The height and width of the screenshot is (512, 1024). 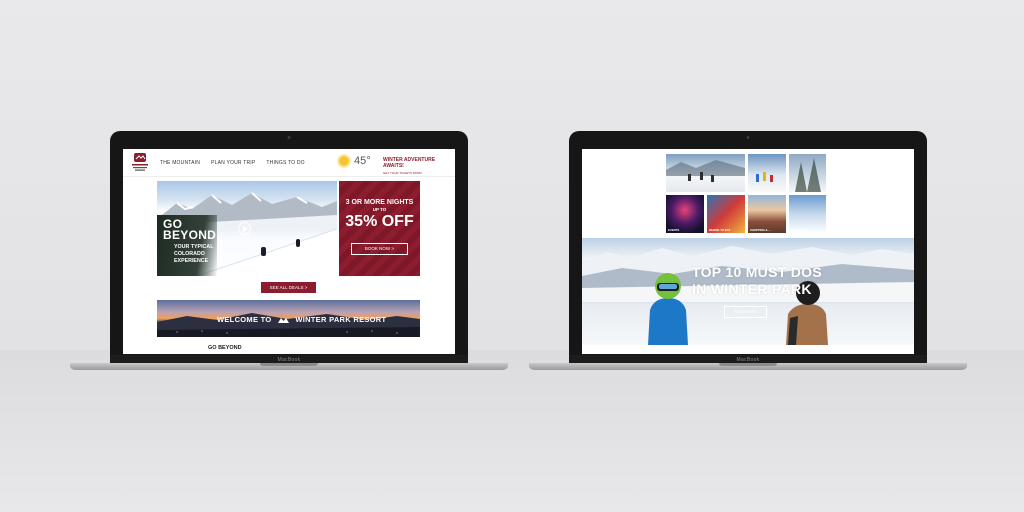 What do you see at coordinates (289, 359) in the screenshot?
I see `left-laptop-chin: MacBook` at bounding box center [289, 359].